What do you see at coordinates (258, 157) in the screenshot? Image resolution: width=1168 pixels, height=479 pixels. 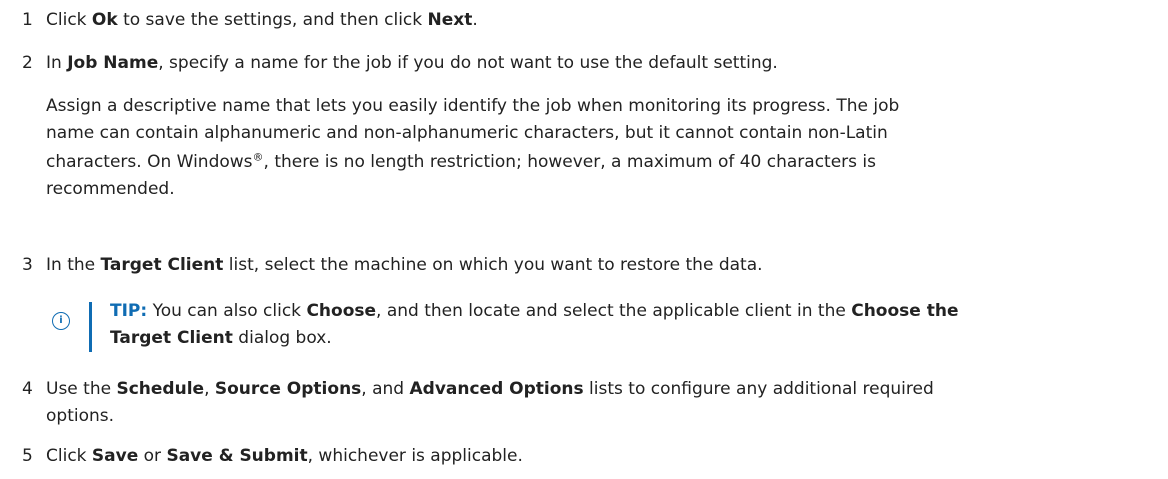 I see `registered-mark: ®` at bounding box center [258, 157].